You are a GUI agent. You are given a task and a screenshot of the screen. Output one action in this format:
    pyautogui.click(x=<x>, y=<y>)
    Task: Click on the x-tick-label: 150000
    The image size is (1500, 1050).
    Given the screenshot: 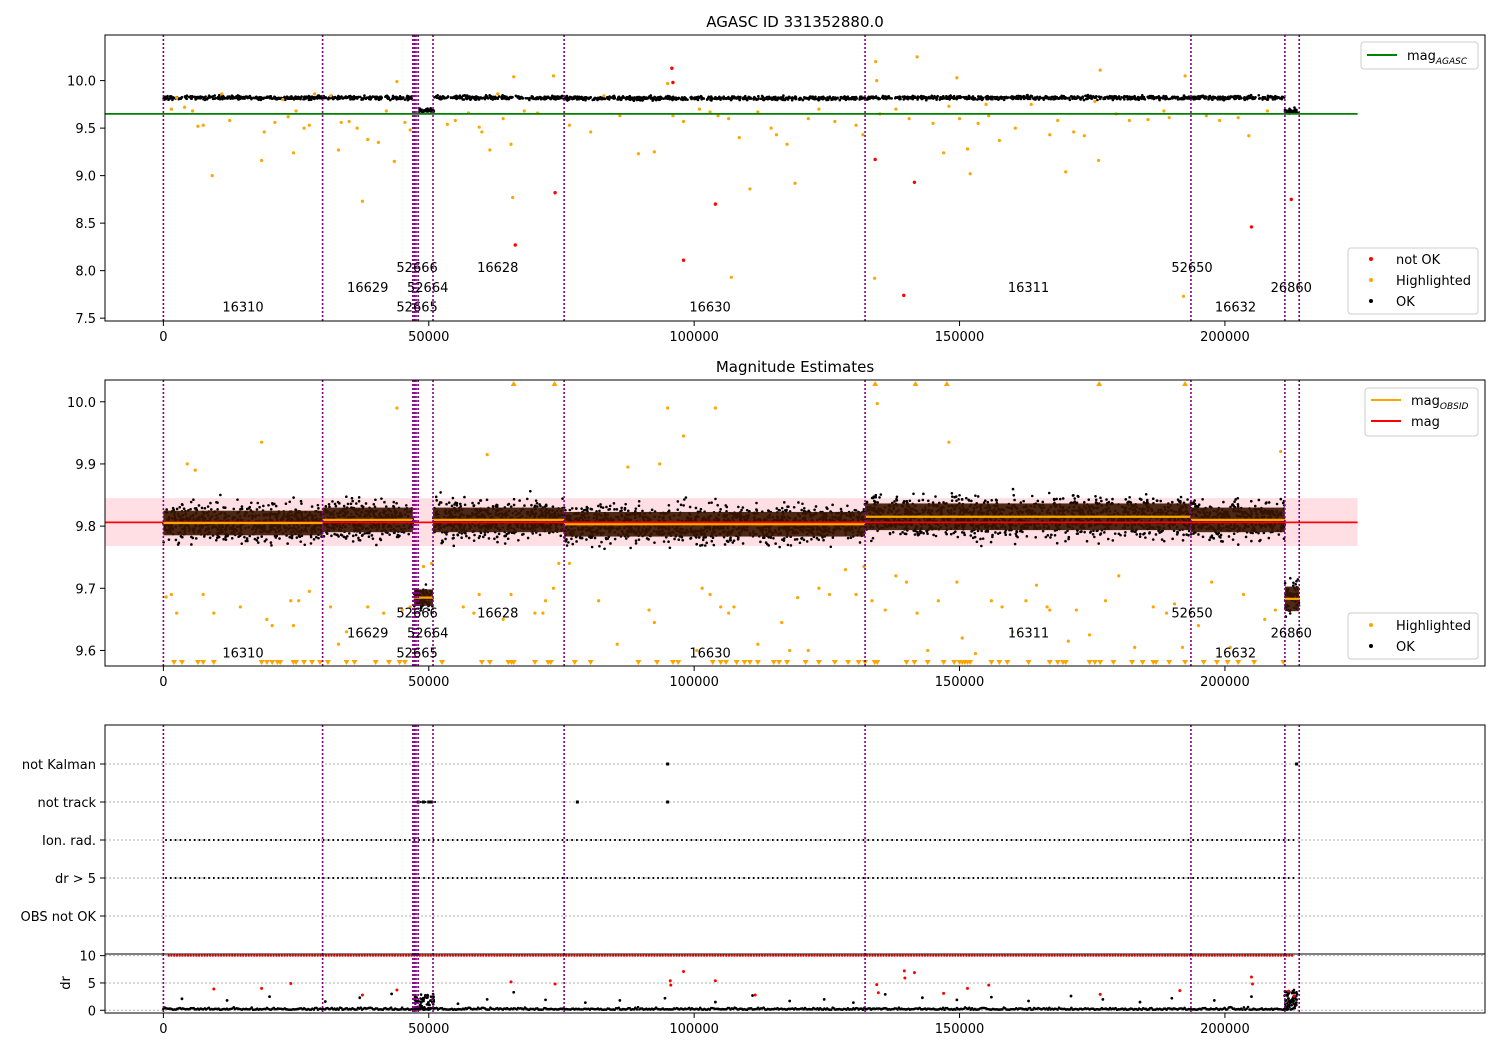 What is the action you would take?
    pyautogui.click(x=960, y=337)
    